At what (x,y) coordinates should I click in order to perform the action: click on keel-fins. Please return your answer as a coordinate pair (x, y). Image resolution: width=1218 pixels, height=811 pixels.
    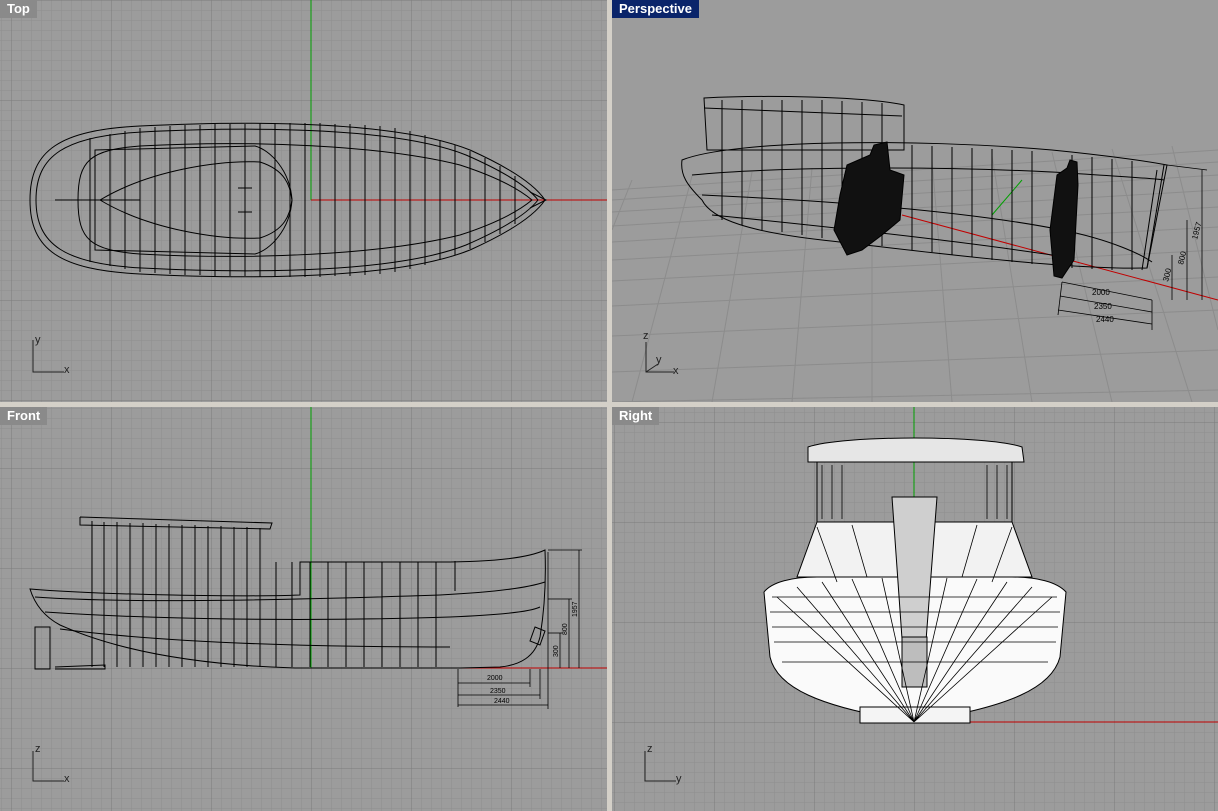
    Looking at the image, I should click on (956, 210).